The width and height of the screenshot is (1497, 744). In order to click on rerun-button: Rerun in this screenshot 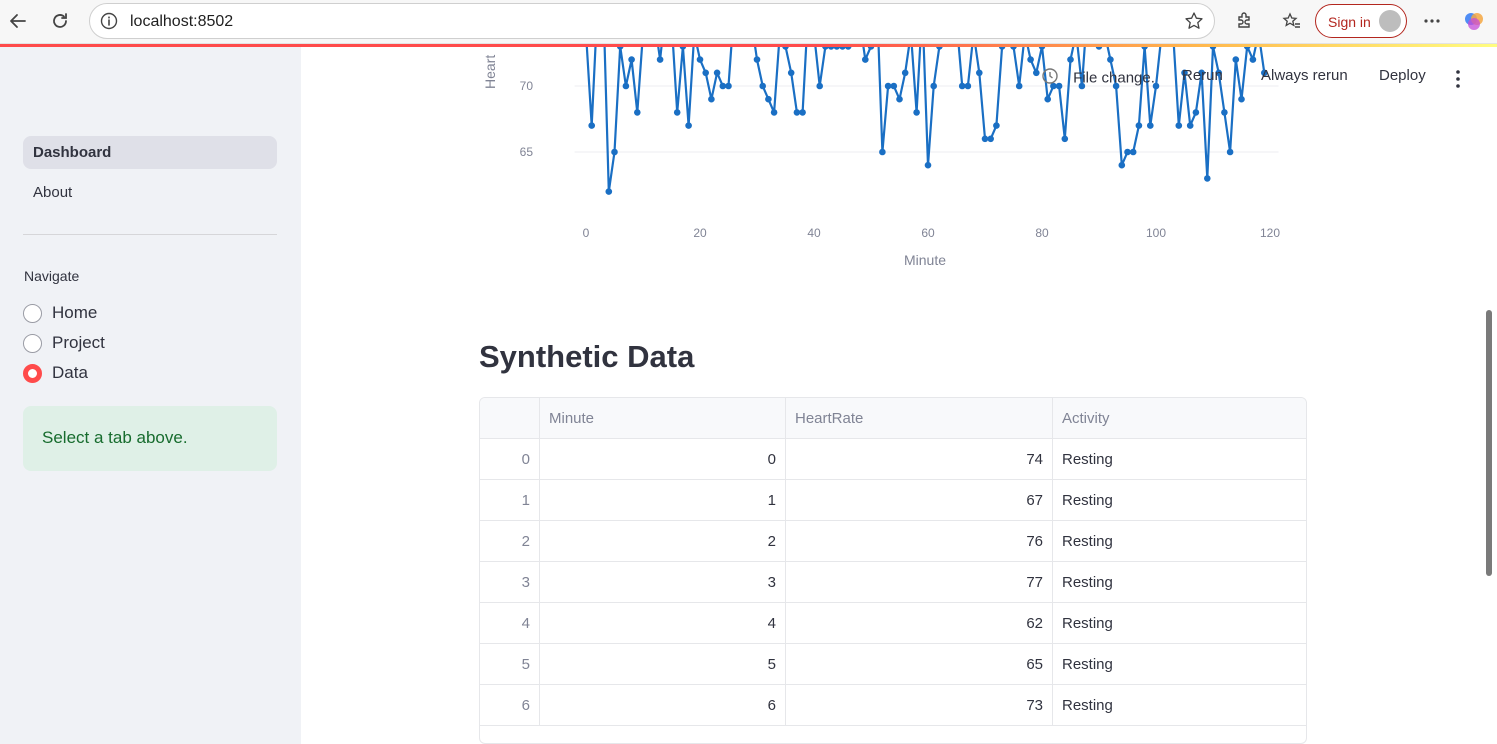, I will do `click(1202, 79)`.